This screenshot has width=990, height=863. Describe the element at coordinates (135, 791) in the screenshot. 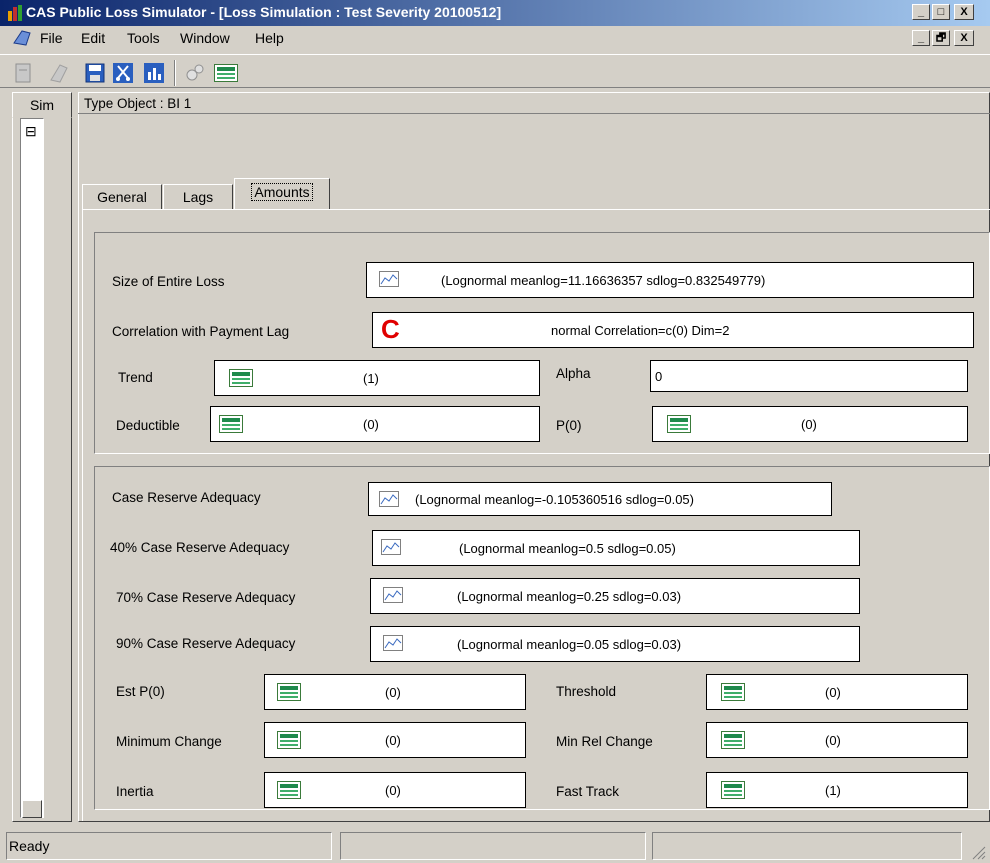

I see `inertia-label: Inertia` at that location.